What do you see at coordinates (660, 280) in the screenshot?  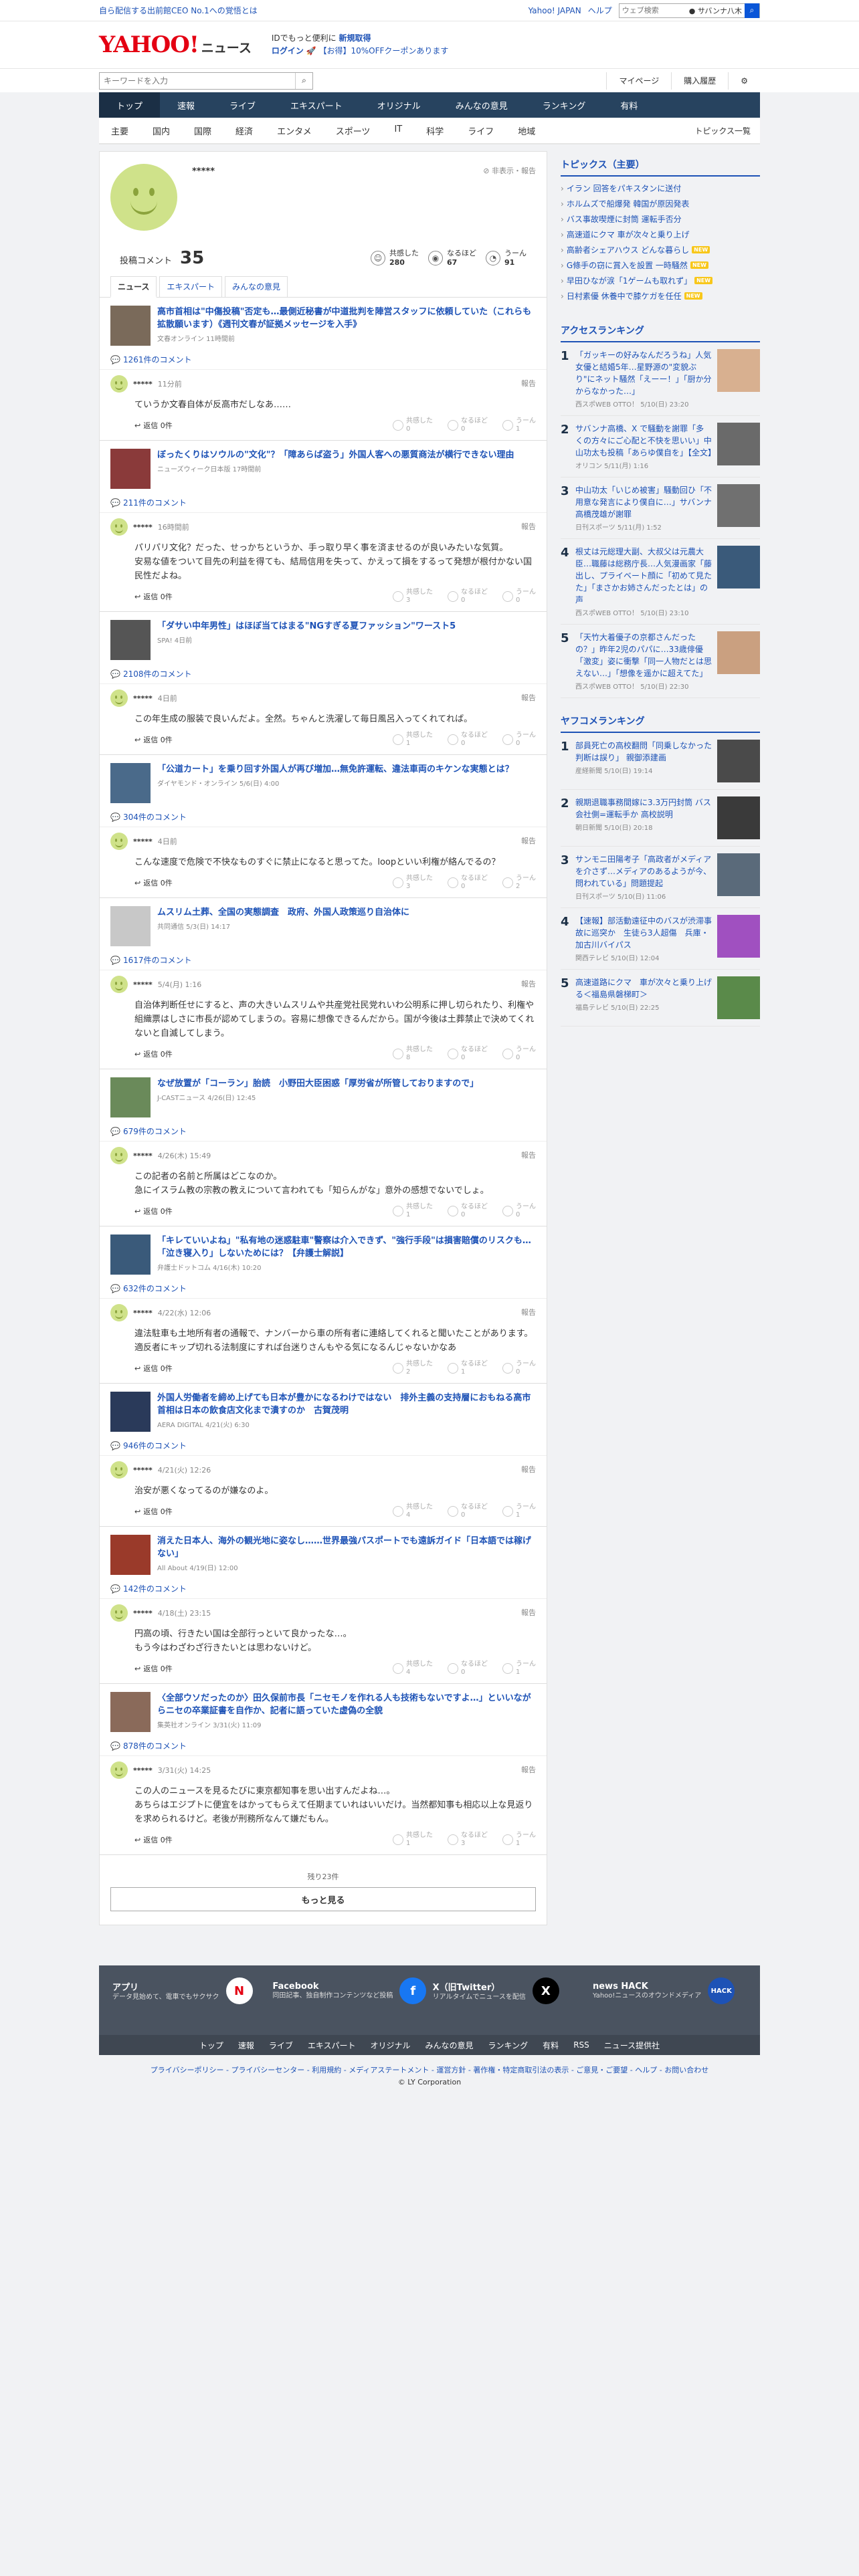 I see `topic-item: 早田ひなが涙「1ゲームも取れず」NEW` at bounding box center [660, 280].